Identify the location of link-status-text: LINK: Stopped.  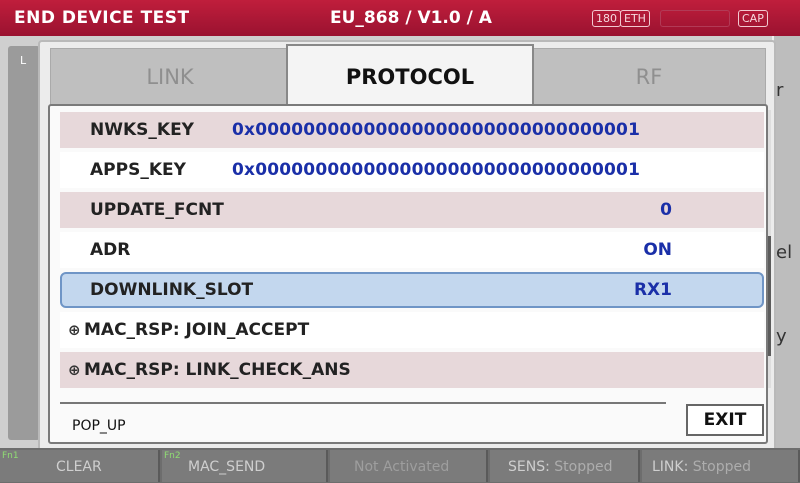
(701, 467).